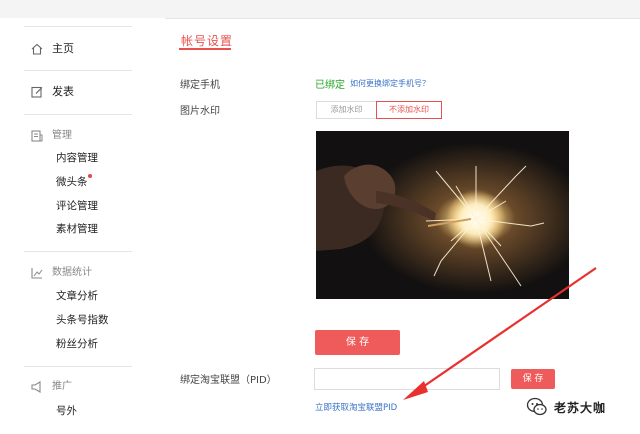 The height and width of the screenshot is (434, 640). What do you see at coordinates (580, 407) in the screenshot?
I see `account-name: 老苏大咖` at bounding box center [580, 407].